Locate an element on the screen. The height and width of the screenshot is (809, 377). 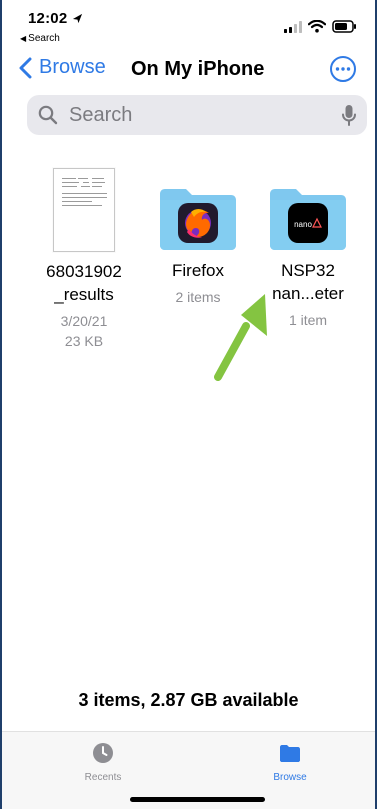
navigation-bar: Browse On My iPhone is located at coordinates (188, 70).